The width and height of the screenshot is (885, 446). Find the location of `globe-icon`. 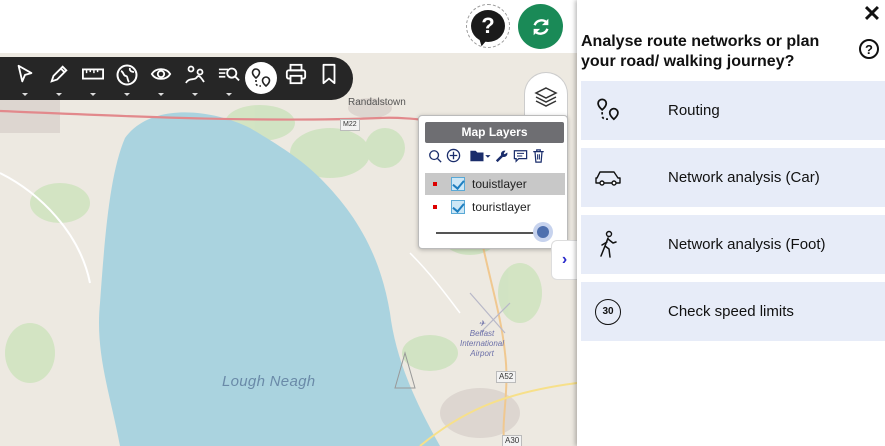

globe-icon is located at coordinates (127, 75).